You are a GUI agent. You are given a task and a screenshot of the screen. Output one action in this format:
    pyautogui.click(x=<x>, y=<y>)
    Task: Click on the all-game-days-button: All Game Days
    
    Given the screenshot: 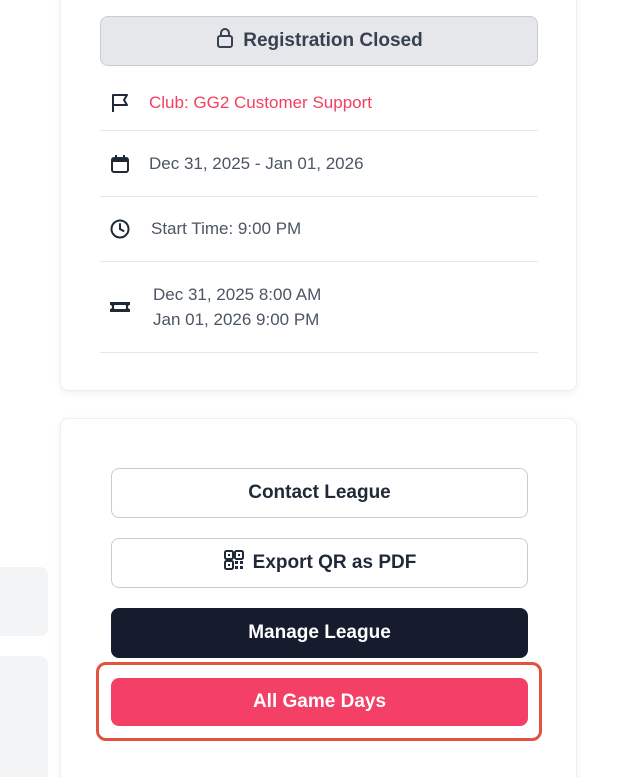 What is the action you would take?
    pyautogui.click(x=319, y=702)
    